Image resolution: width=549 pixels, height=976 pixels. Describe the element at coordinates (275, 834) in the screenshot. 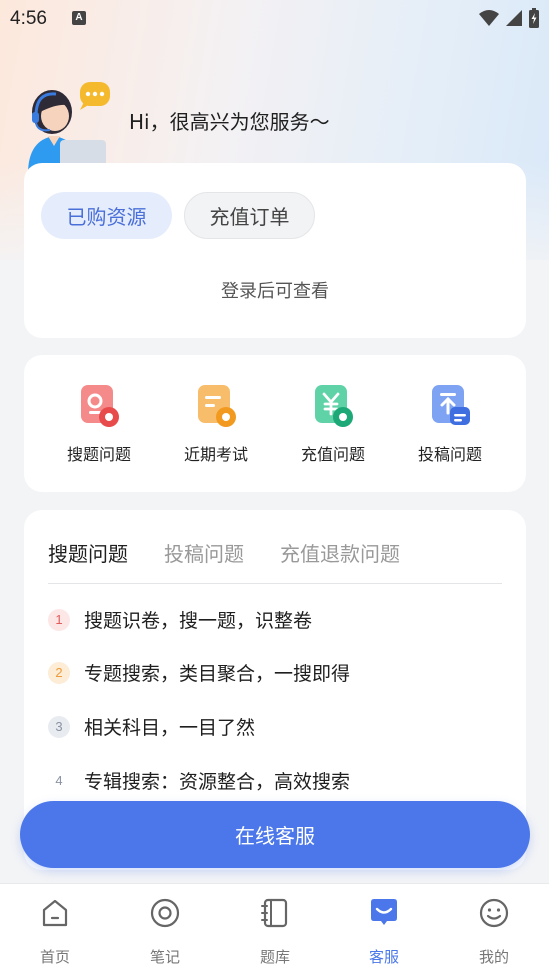

I see `online-service-button: 在线客服` at that location.